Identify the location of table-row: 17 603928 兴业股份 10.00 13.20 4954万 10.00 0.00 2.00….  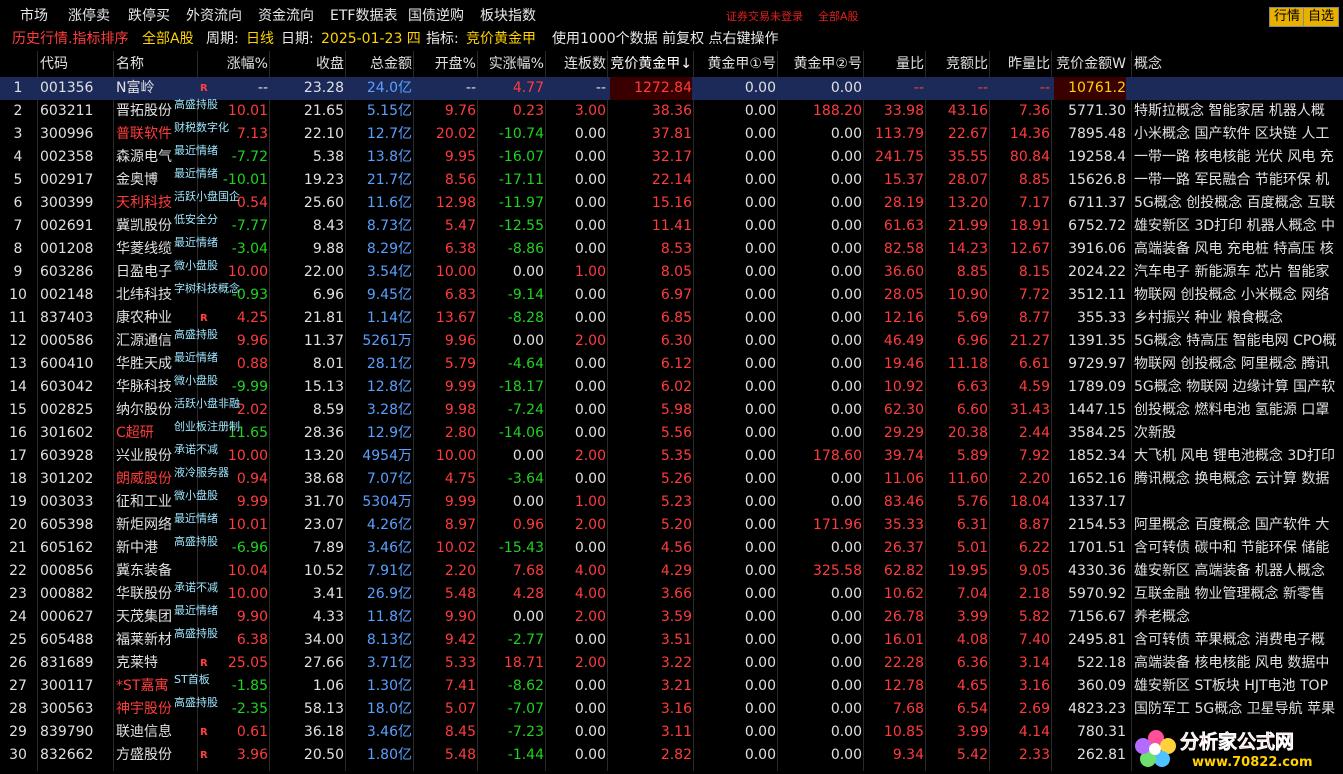
(671, 456).